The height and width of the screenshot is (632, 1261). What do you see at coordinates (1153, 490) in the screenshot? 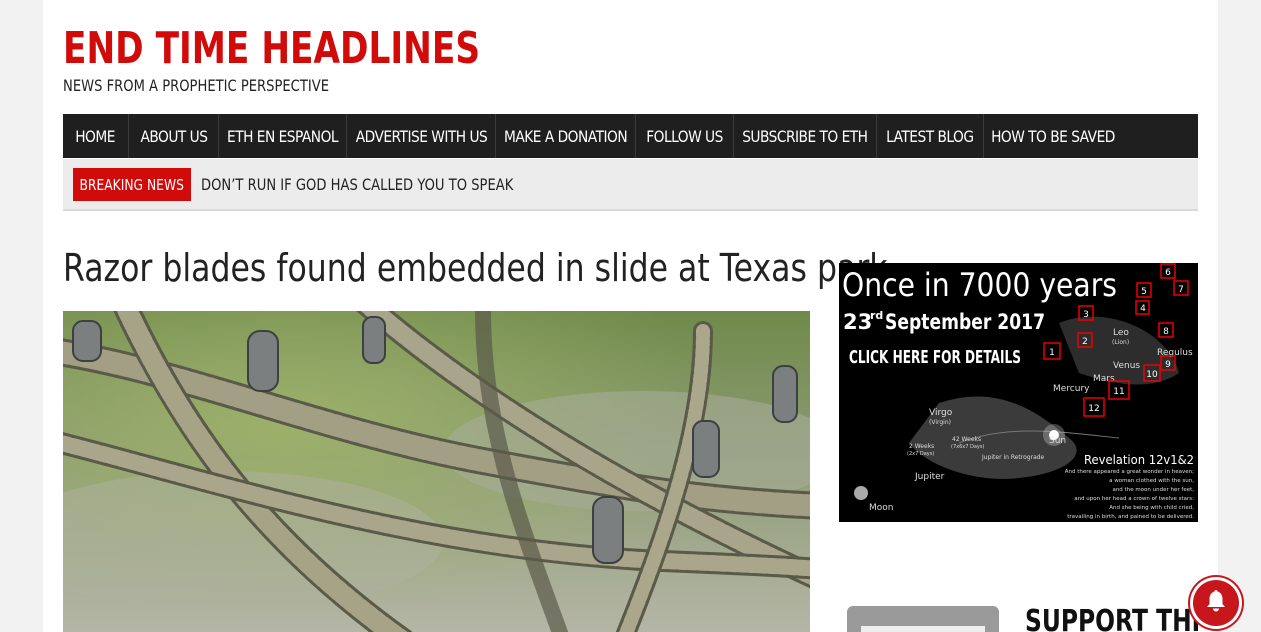
I see `ad-verse-3: and the moon under her feet,` at bounding box center [1153, 490].